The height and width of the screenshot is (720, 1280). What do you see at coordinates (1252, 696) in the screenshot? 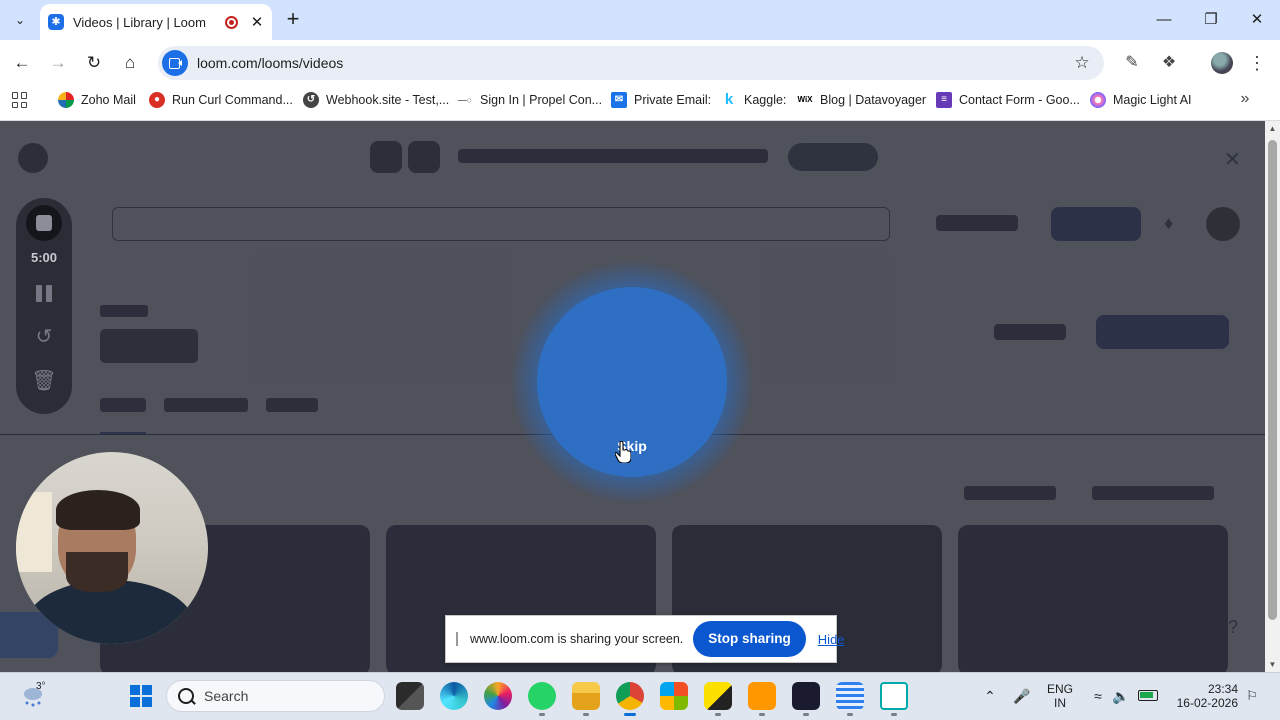
I see `notifications-icon: ⚐` at bounding box center [1252, 696].